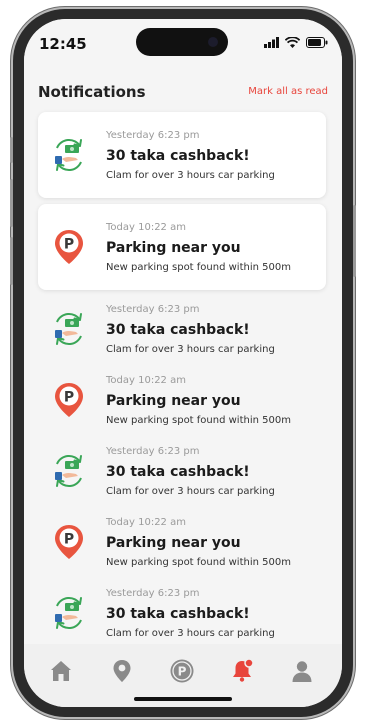  Describe the element at coordinates (354, 241) in the screenshot. I see `power-button` at that location.